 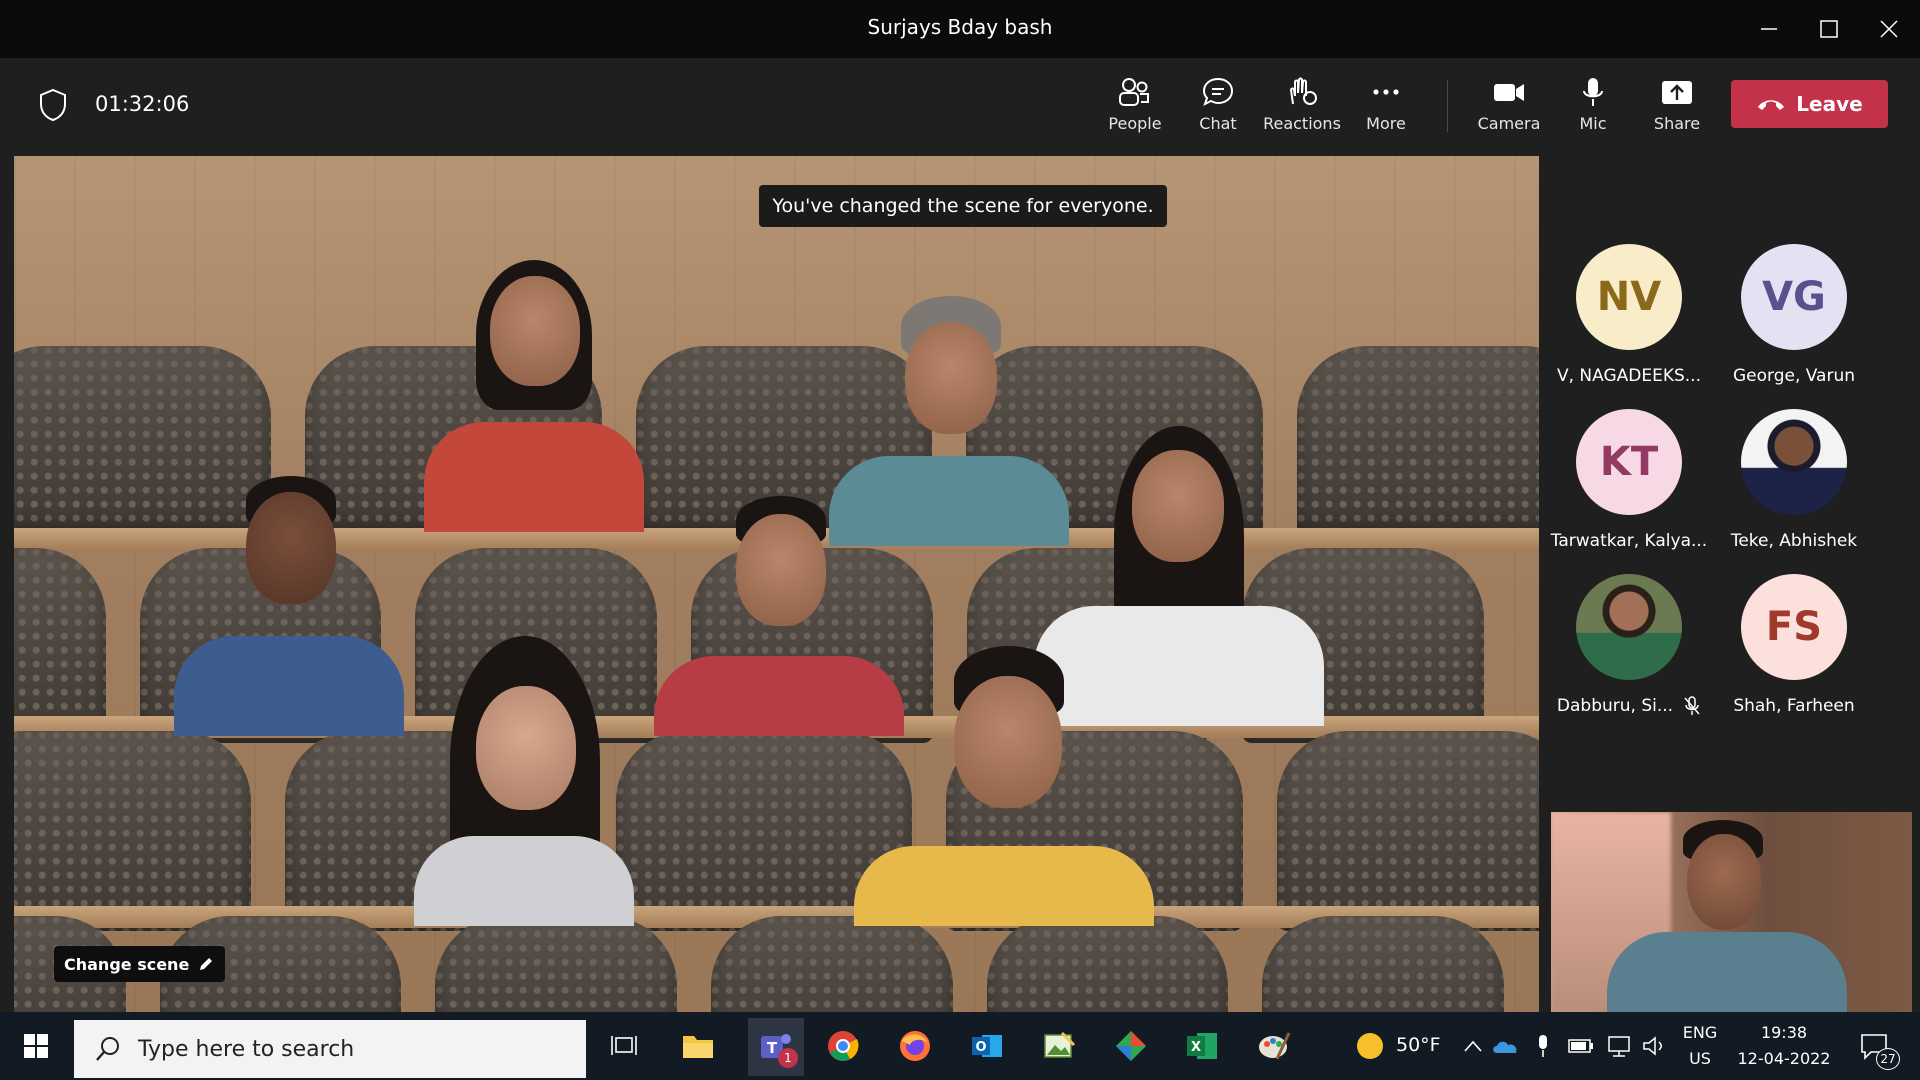 I want to click on language-indicator: ENG US, so click(x=1700, y=1046).